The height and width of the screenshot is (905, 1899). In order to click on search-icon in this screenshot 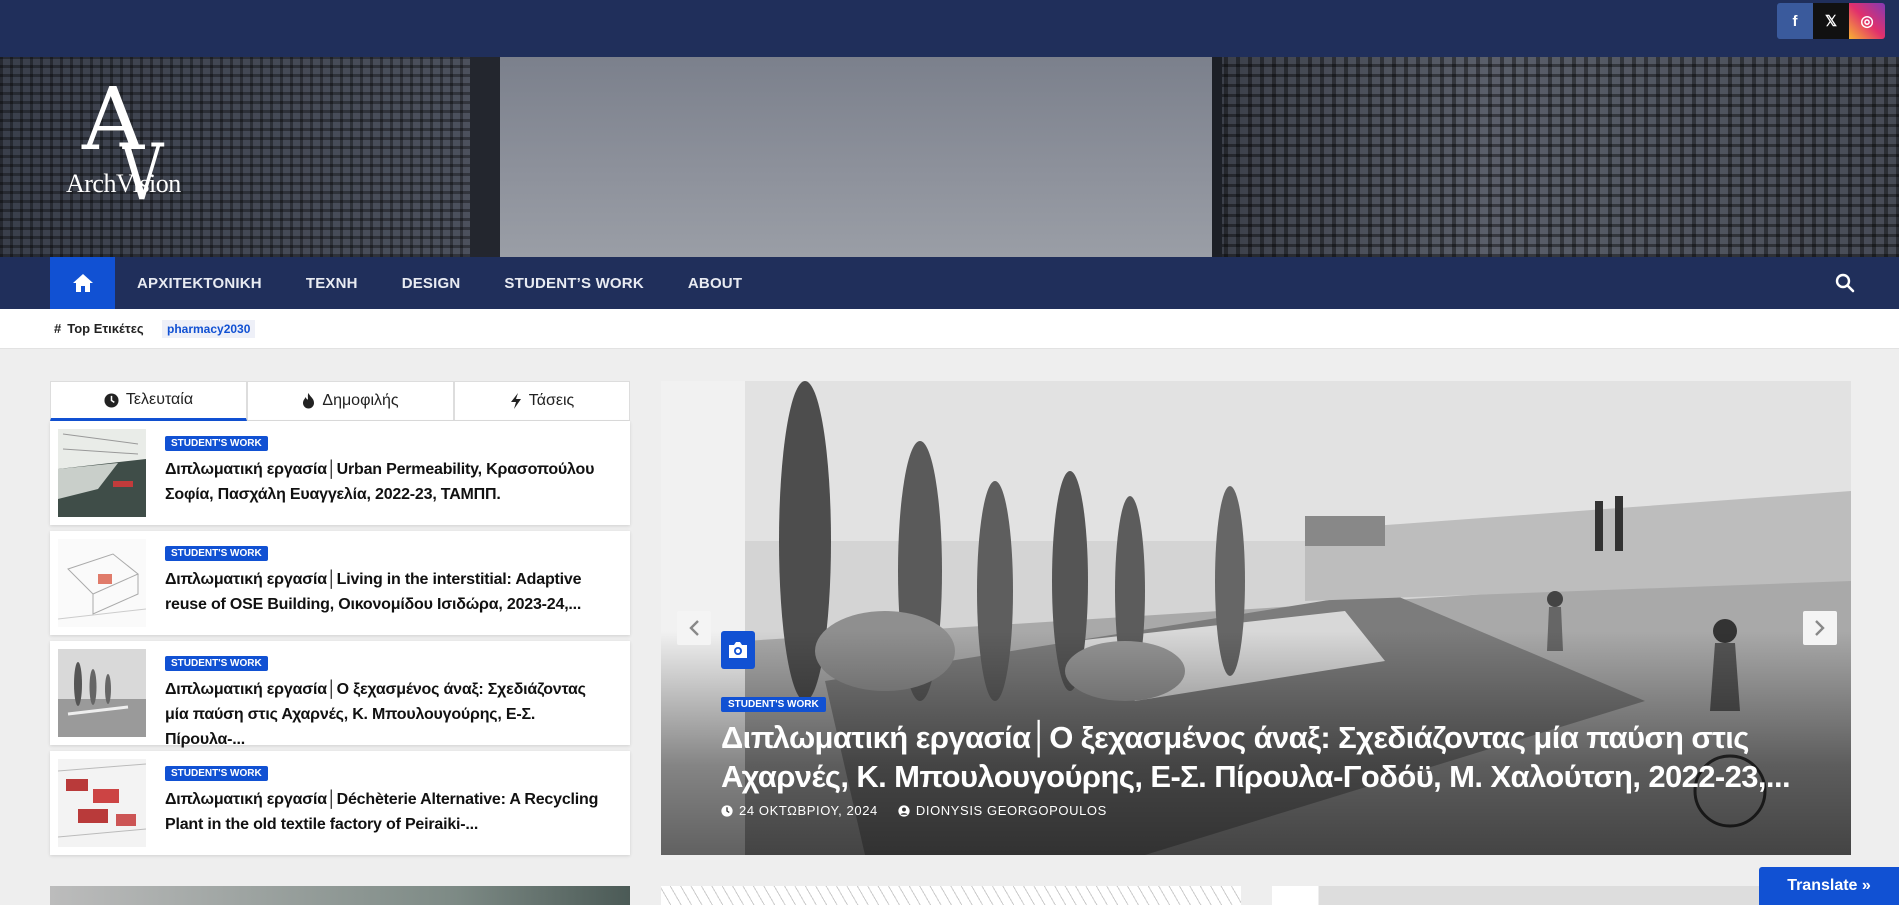, I will do `click(1845, 283)`.